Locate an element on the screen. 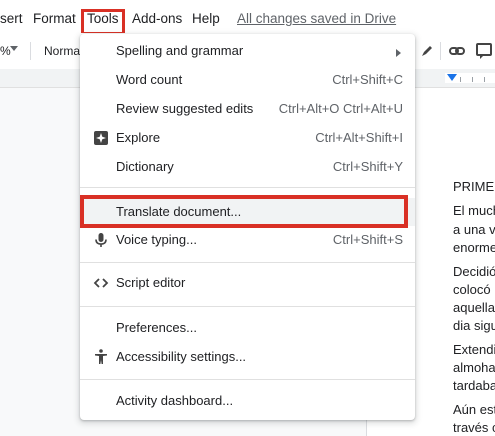  menu-item-label: Script editor is located at coordinates (151, 282).